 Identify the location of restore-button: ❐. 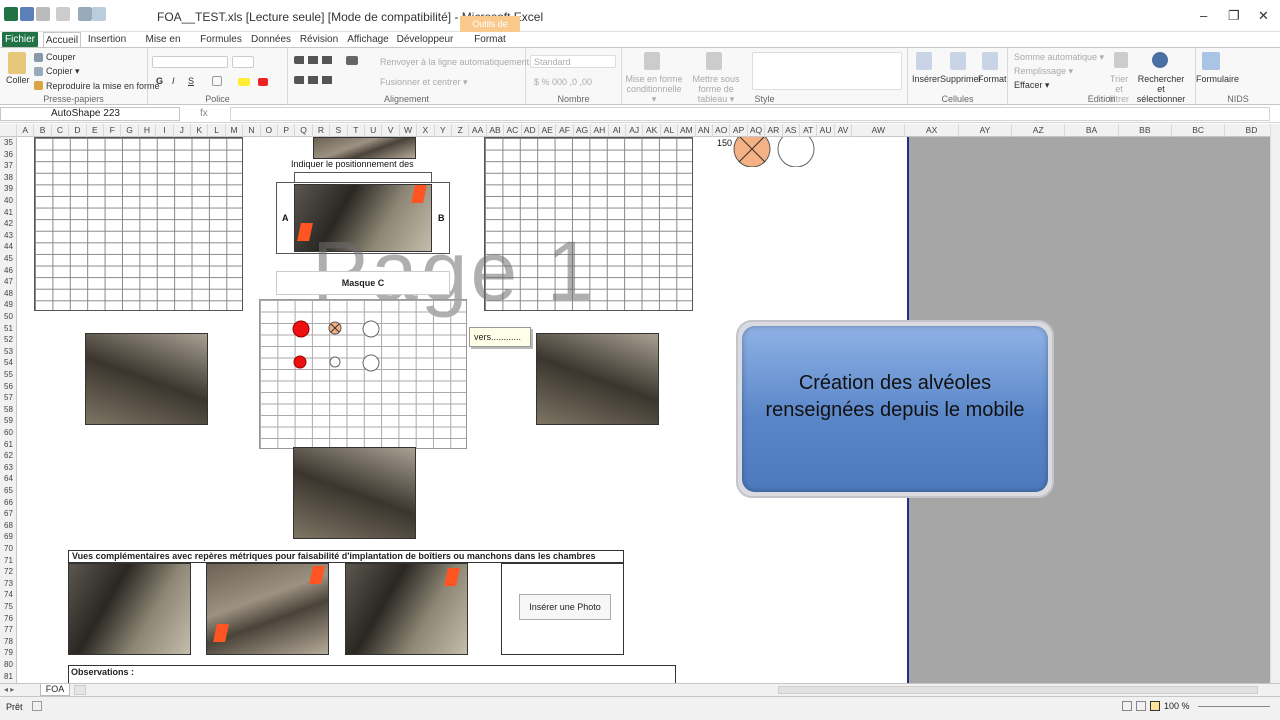
(1234, 16).